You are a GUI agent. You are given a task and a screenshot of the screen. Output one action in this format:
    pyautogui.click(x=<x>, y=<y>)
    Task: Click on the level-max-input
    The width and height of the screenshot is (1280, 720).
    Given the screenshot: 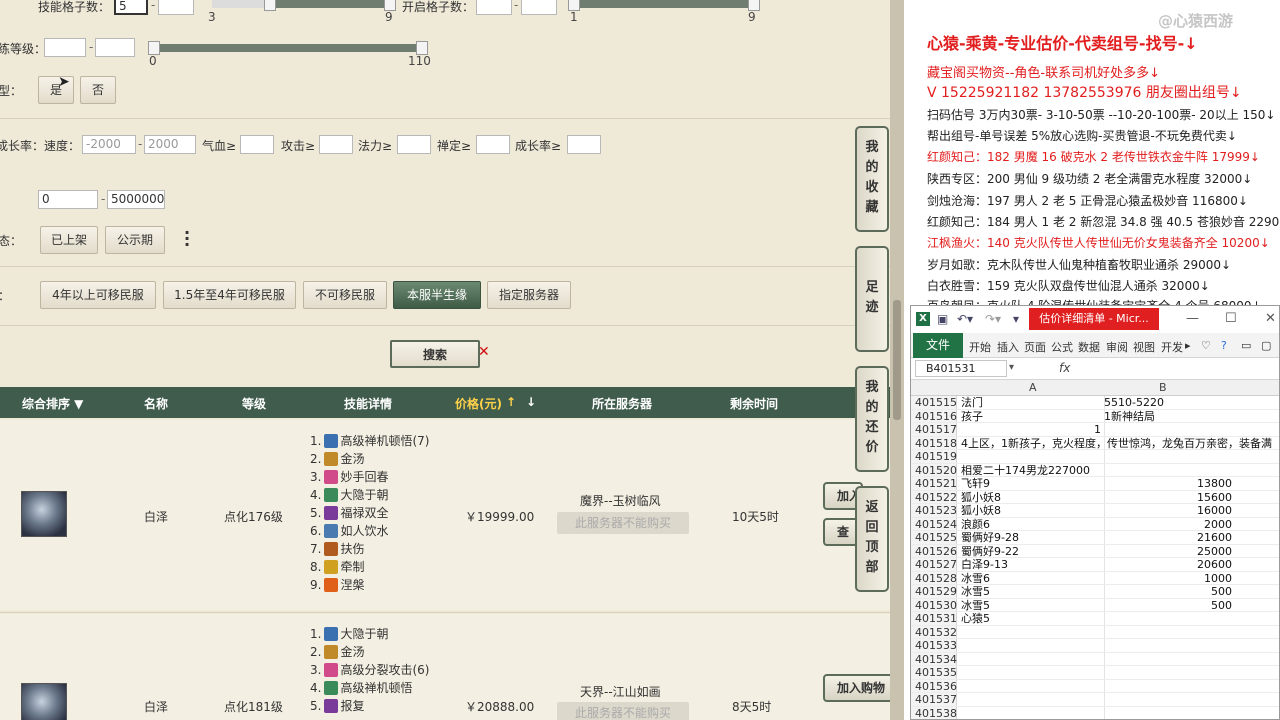 What is the action you would take?
    pyautogui.click(x=115, y=47)
    